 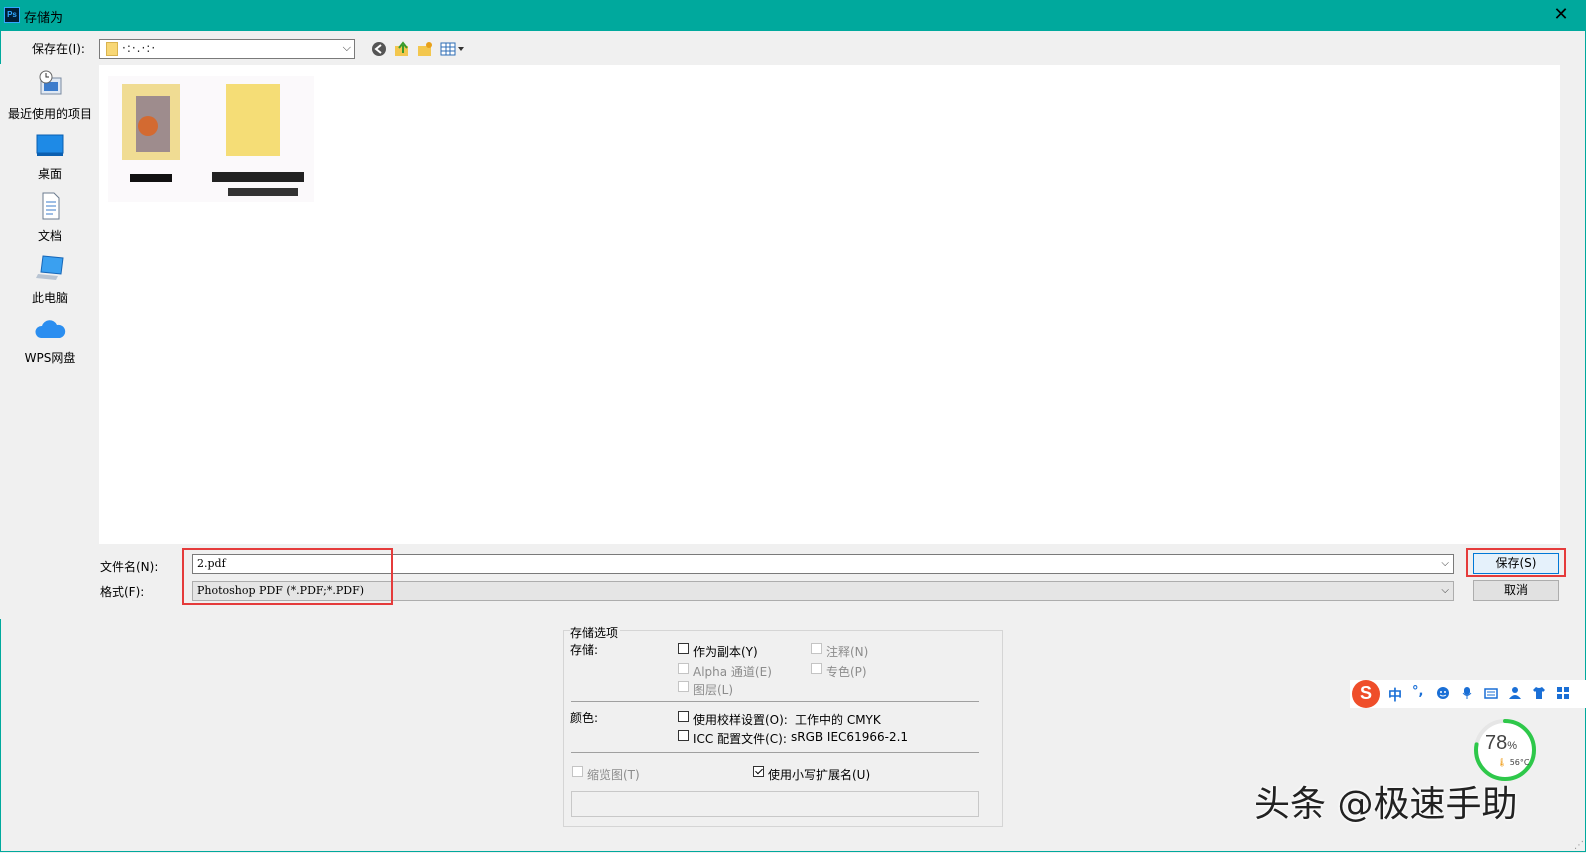 What do you see at coordinates (1516, 590) in the screenshot?
I see `cancel-button: 取消` at bounding box center [1516, 590].